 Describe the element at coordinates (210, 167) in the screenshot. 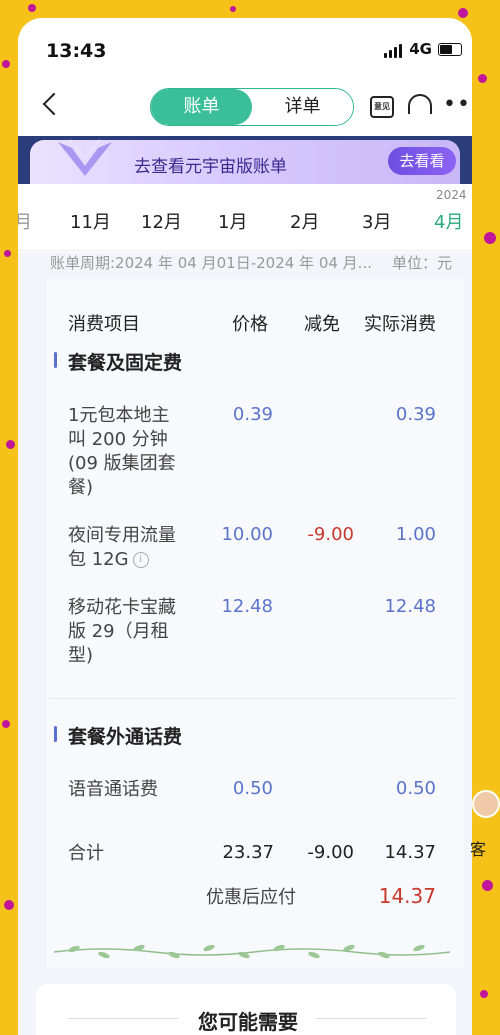

I see `banner-text: 去查看元宇宙版账单` at that location.